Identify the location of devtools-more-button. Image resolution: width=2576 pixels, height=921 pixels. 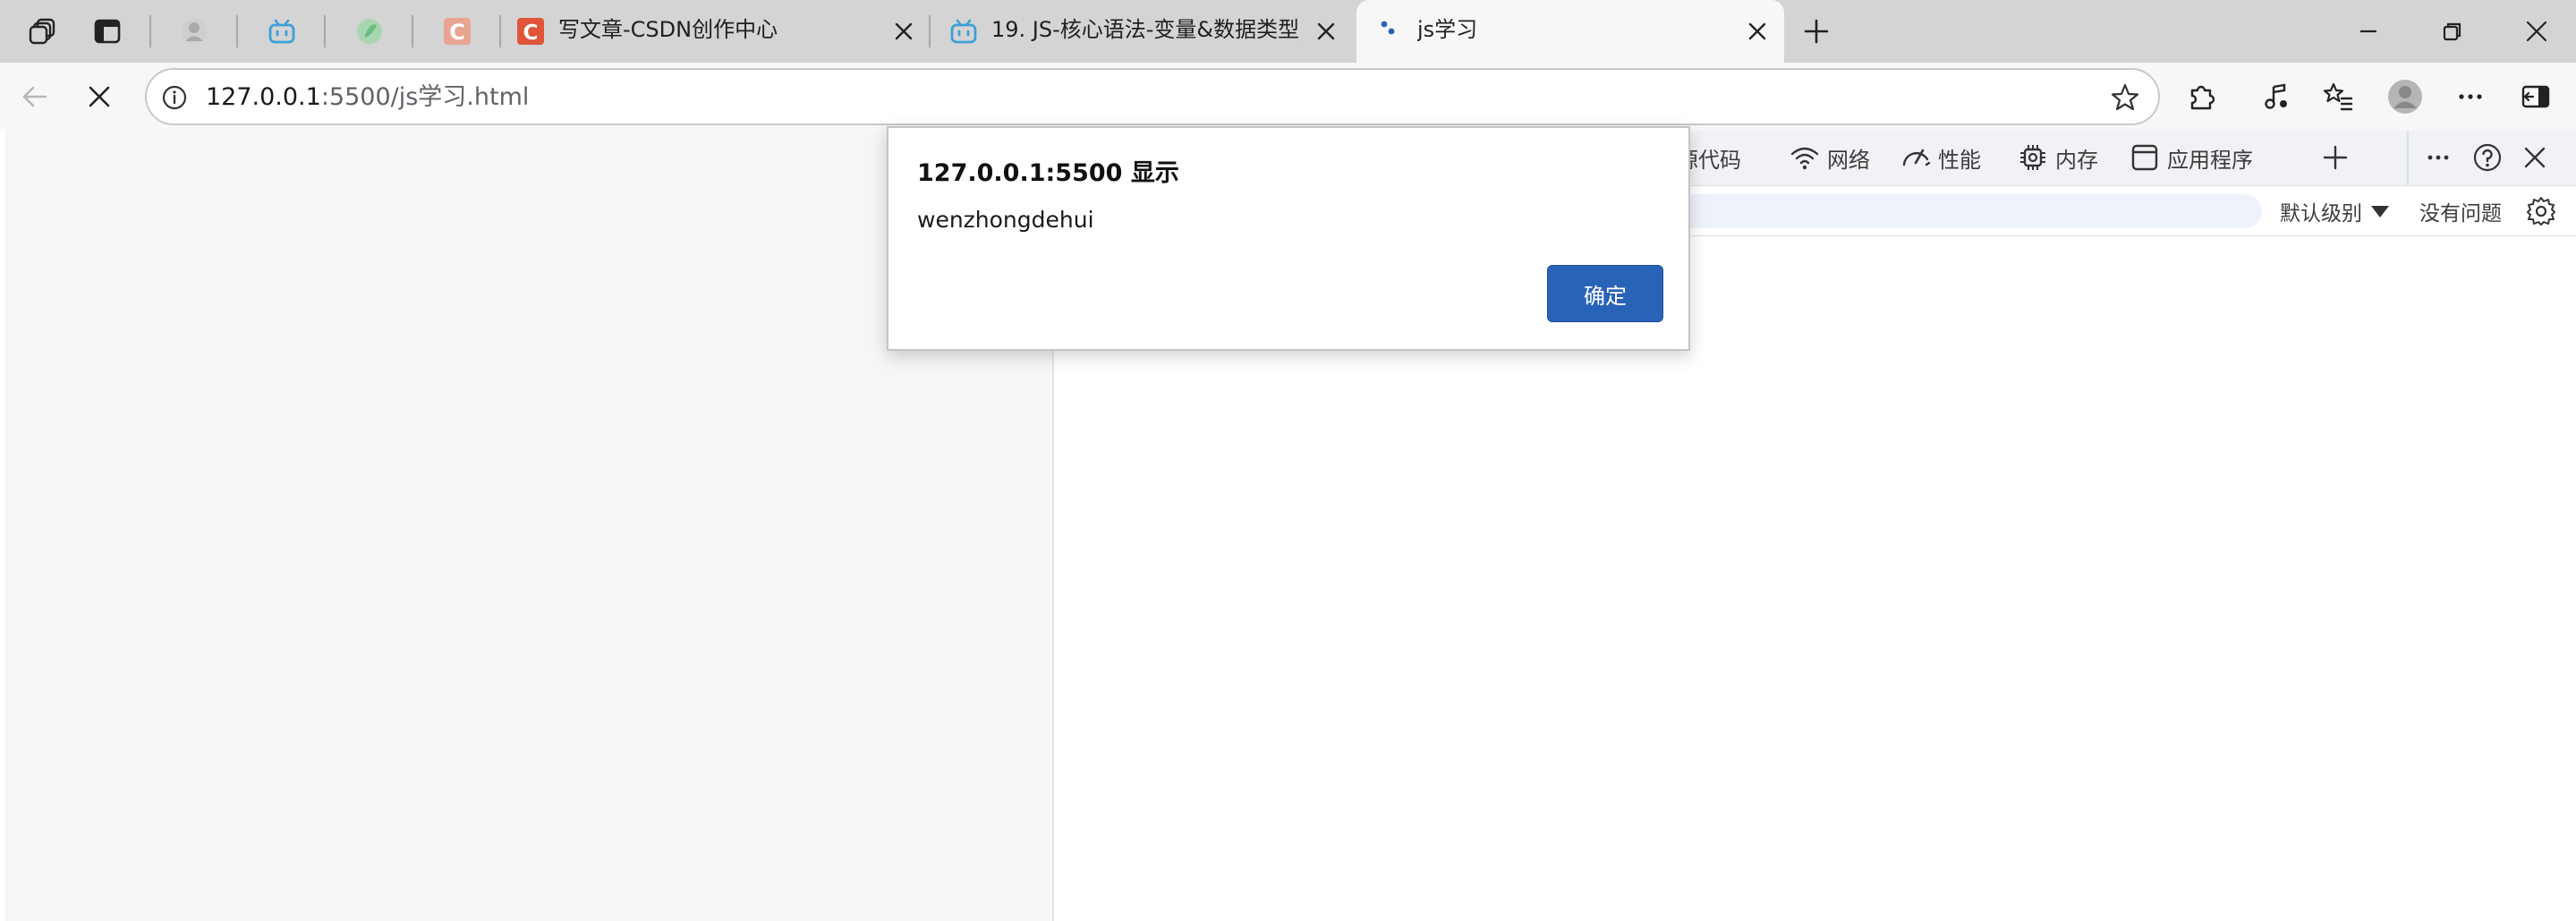
(2438, 157).